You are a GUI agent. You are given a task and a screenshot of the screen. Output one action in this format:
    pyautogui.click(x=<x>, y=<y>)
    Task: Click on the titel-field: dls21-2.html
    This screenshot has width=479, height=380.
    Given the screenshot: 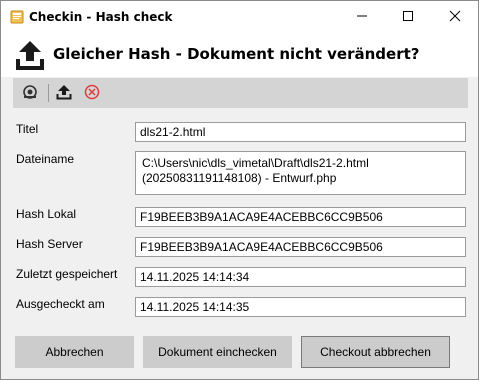 What is the action you would take?
    pyautogui.click(x=300, y=132)
    